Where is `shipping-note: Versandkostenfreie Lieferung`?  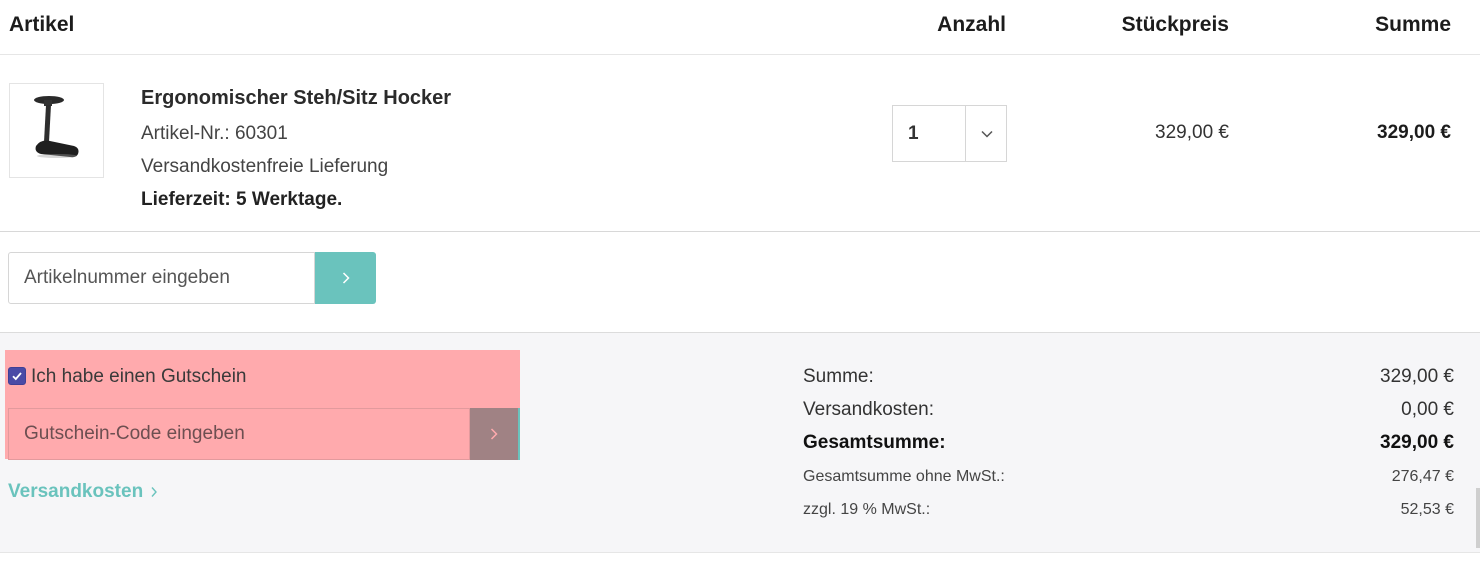 shipping-note: Versandkostenfreie Lieferung is located at coordinates (265, 166).